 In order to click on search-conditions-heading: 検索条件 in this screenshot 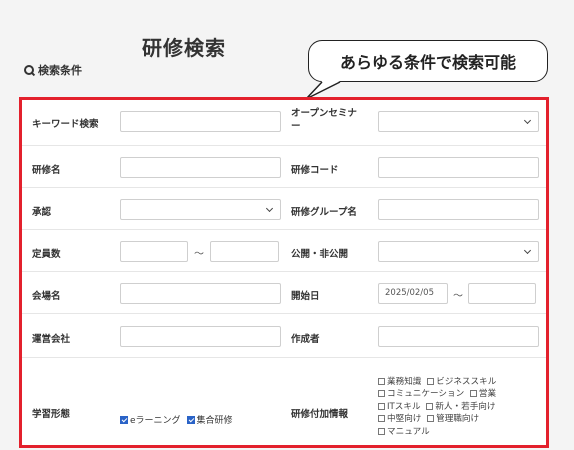, I will do `click(53, 70)`.